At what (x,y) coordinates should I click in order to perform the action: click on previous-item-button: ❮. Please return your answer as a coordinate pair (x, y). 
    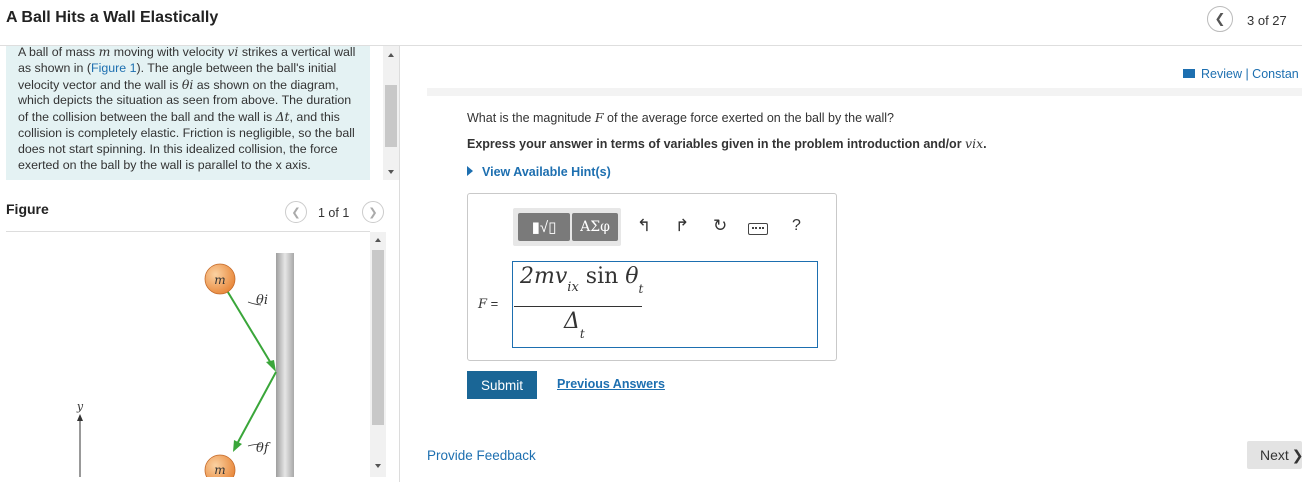
    Looking at the image, I should click on (1220, 19).